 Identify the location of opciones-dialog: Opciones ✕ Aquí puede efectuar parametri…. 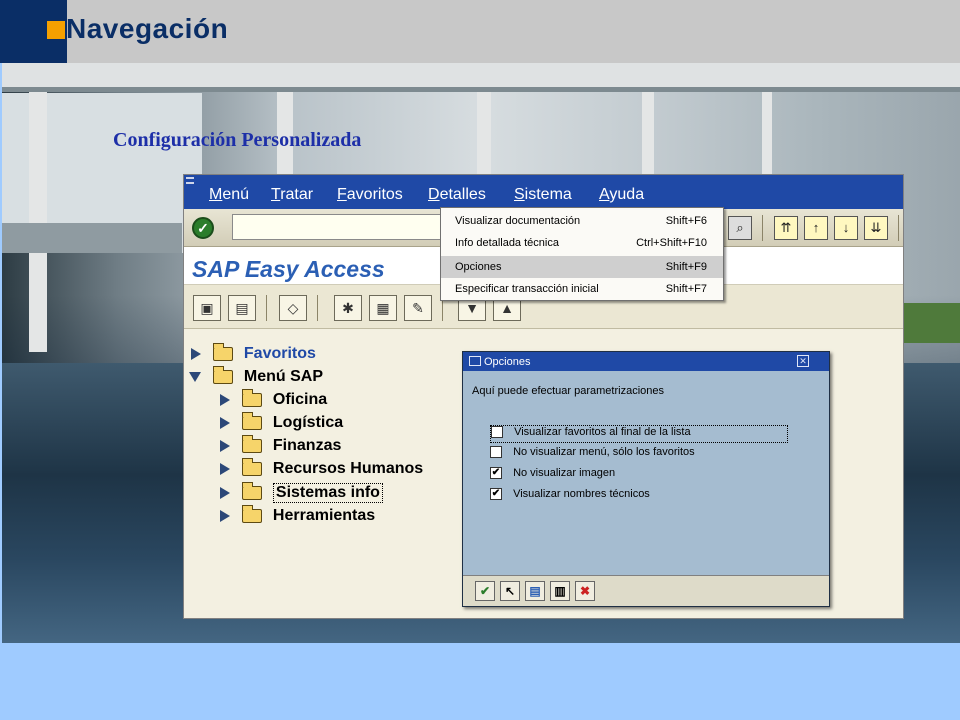
(646, 479).